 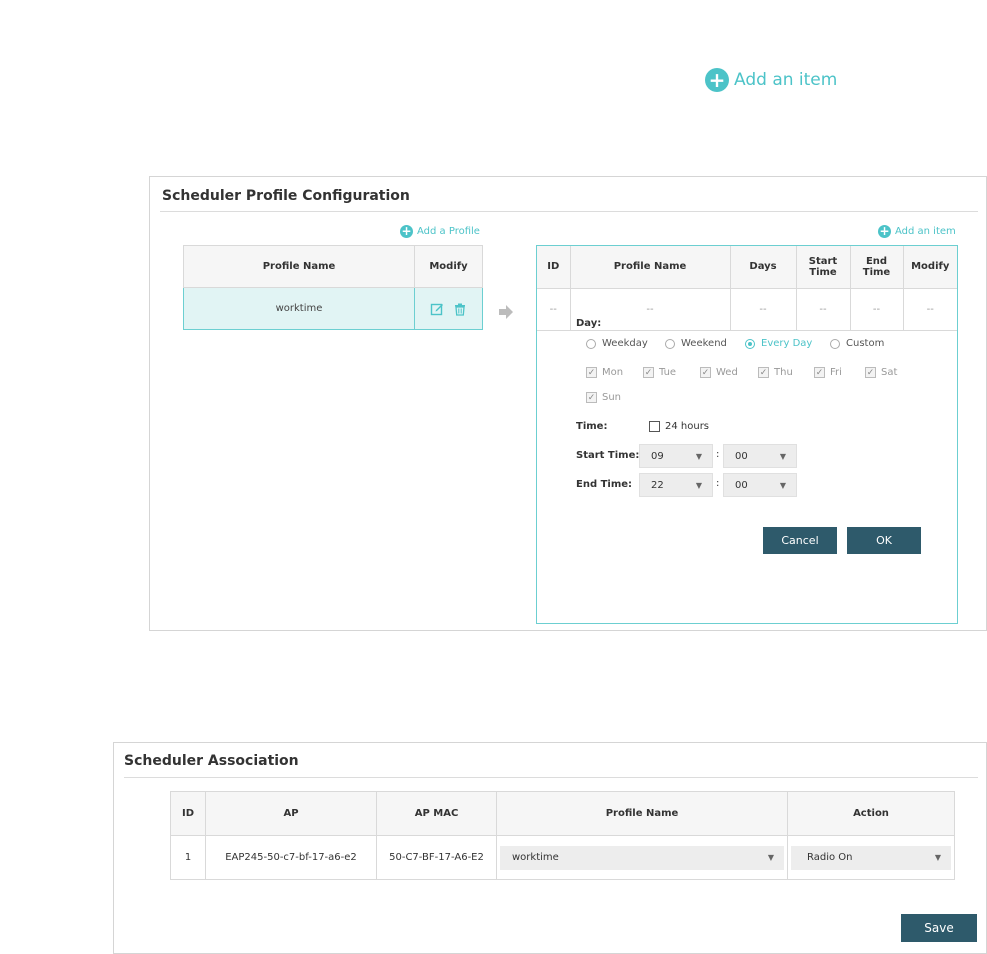 I want to click on cancel-button: Cancel, so click(x=800, y=540).